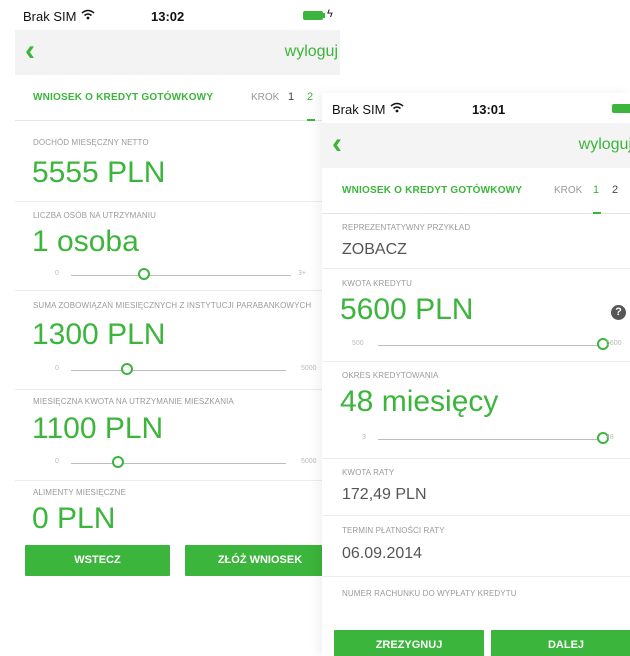  I want to click on income-value: 5555 PLN, so click(98, 173).